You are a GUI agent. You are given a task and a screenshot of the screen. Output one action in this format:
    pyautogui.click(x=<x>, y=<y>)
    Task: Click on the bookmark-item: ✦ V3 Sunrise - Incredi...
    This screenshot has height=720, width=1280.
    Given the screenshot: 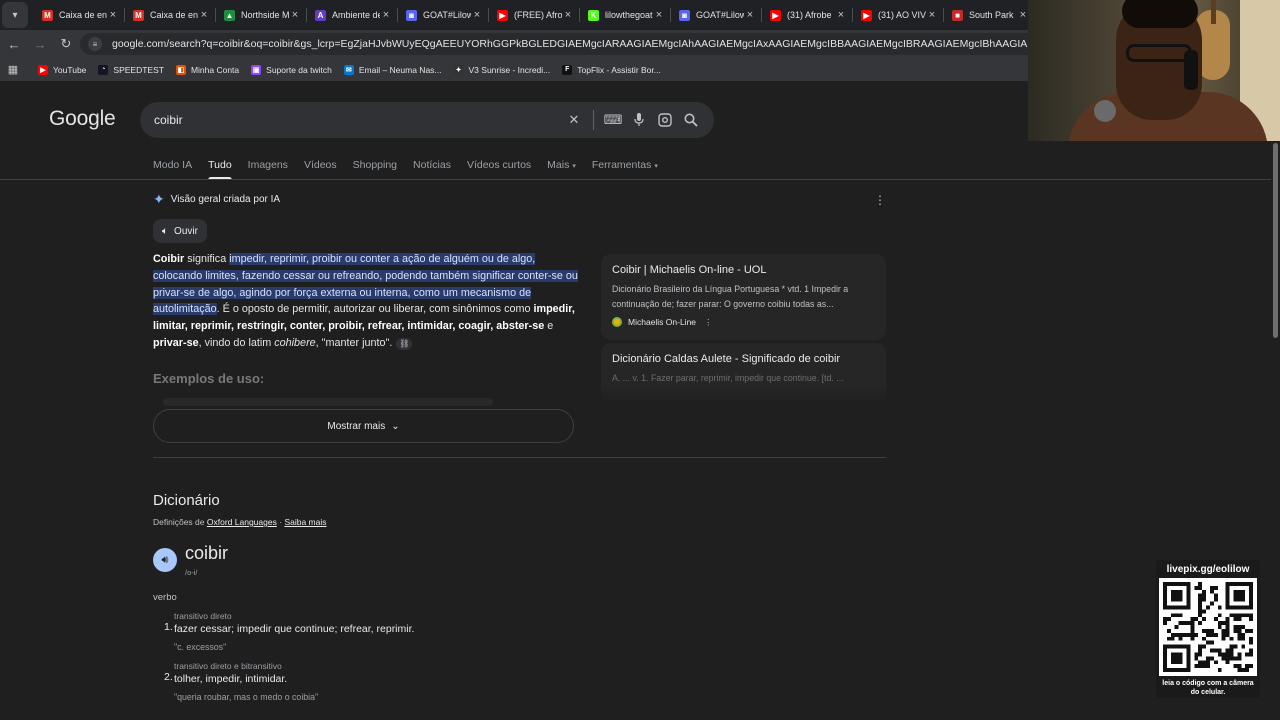 What is the action you would take?
    pyautogui.click(x=502, y=70)
    